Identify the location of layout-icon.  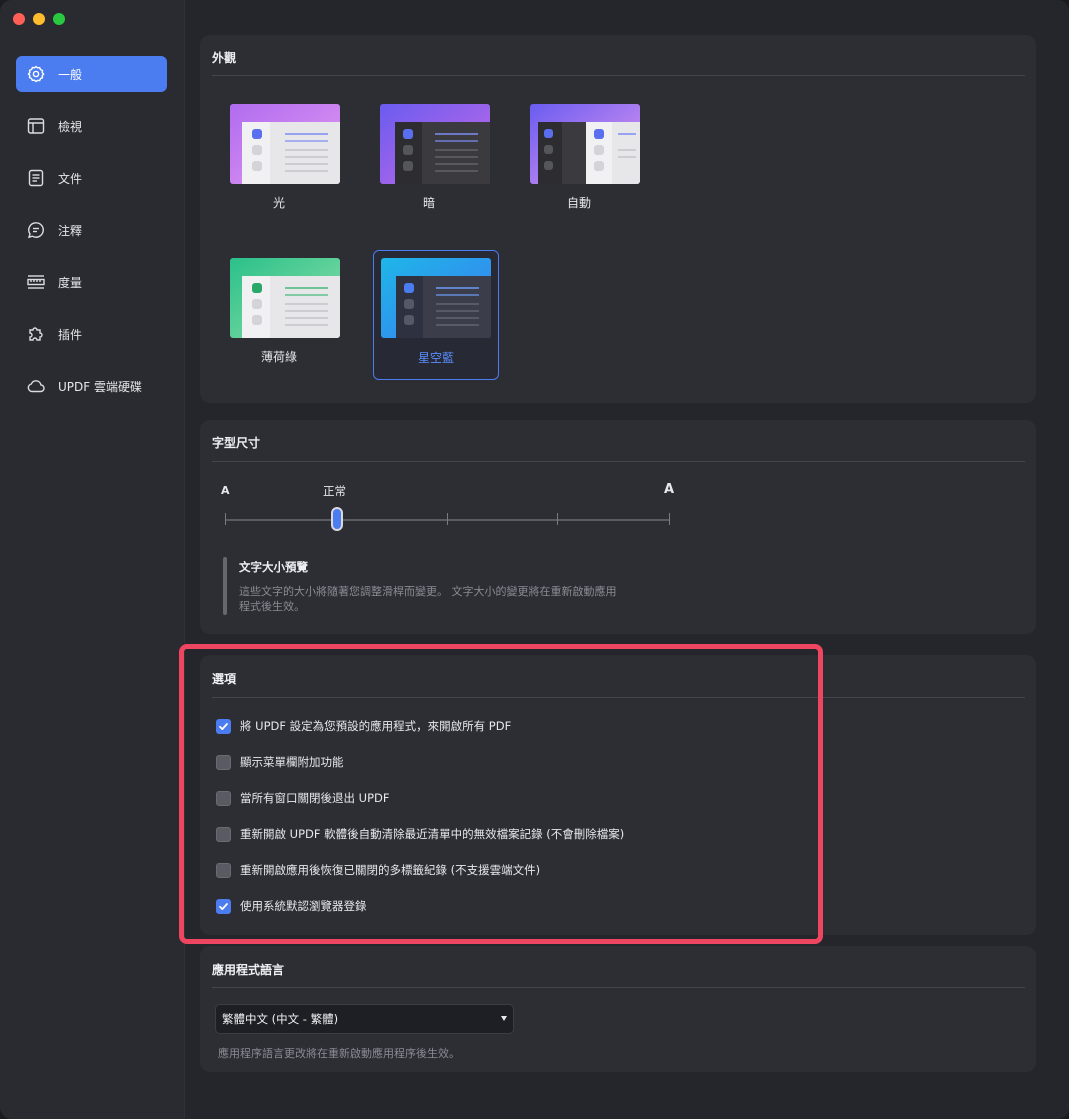
(36, 126).